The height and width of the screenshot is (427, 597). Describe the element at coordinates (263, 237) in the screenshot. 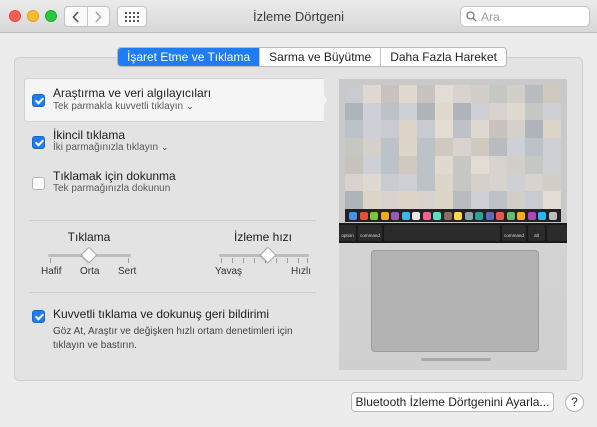

I see `tracking-speed-title: İzleme hızı` at that location.